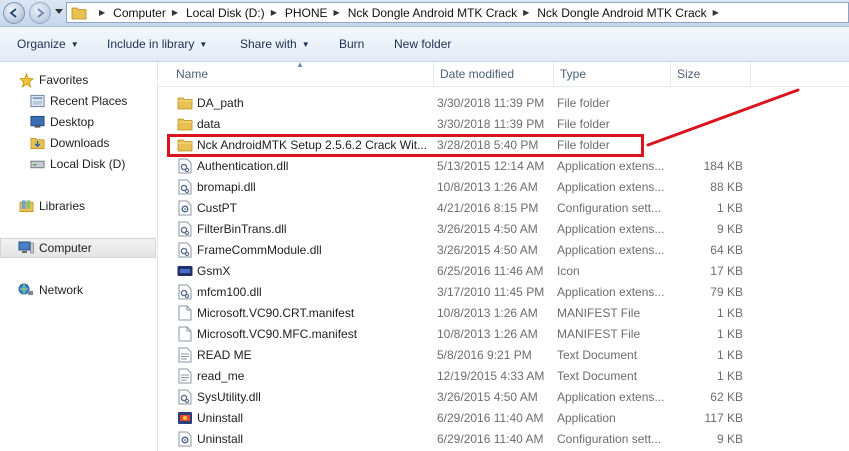  Describe the element at coordinates (494, 74) in the screenshot. I see `column-header-date: Date modified` at that location.